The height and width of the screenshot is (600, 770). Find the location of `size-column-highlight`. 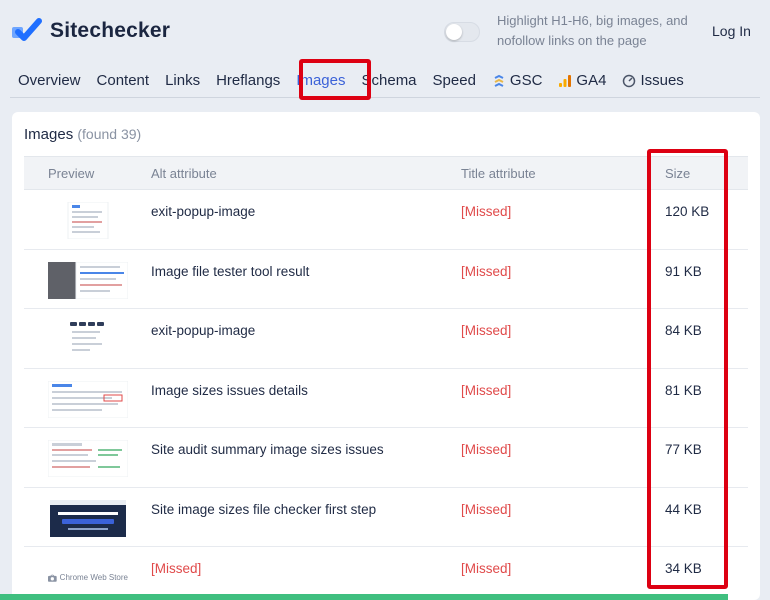

size-column-highlight is located at coordinates (687, 369).